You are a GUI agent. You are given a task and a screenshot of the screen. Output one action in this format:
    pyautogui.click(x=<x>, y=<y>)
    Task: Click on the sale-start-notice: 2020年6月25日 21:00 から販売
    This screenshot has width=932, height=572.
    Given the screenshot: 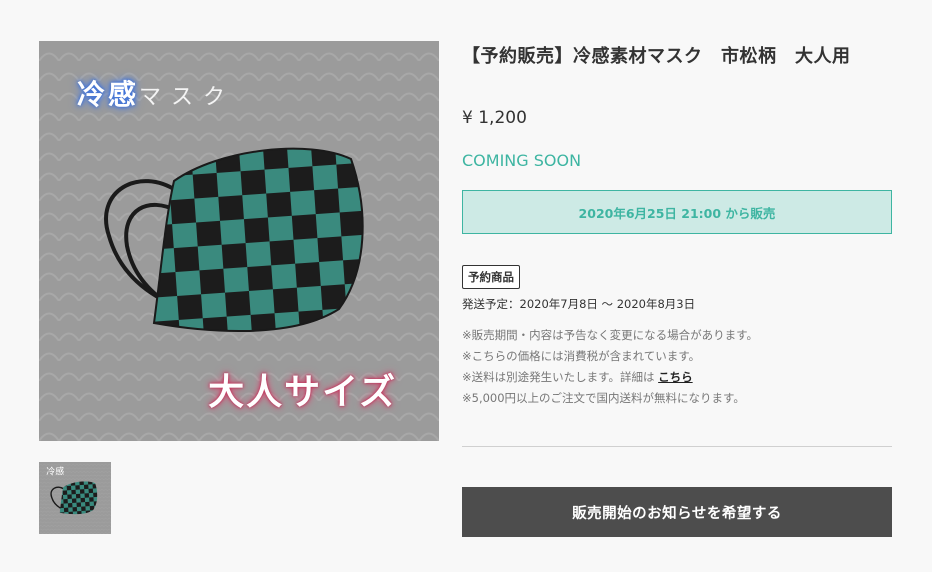 What is the action you would take?
    pyautogui.click(x=677, y=212)
    